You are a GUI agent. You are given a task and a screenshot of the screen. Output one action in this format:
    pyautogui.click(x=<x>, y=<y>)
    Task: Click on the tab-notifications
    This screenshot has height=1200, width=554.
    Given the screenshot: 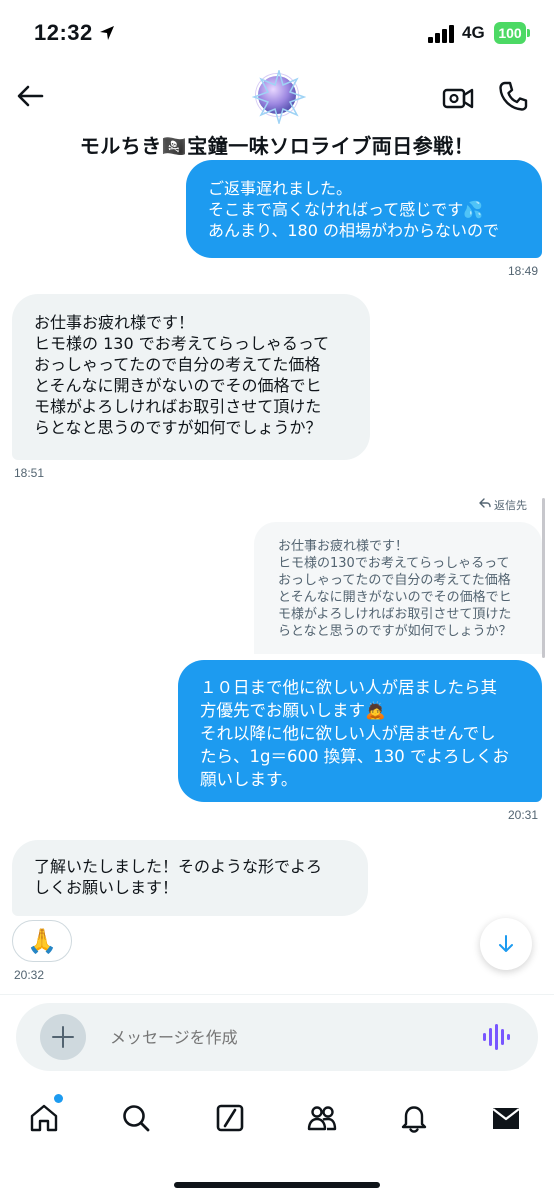 What is the action you would take?
    pyautogui.click(x=414, y=1118)
    